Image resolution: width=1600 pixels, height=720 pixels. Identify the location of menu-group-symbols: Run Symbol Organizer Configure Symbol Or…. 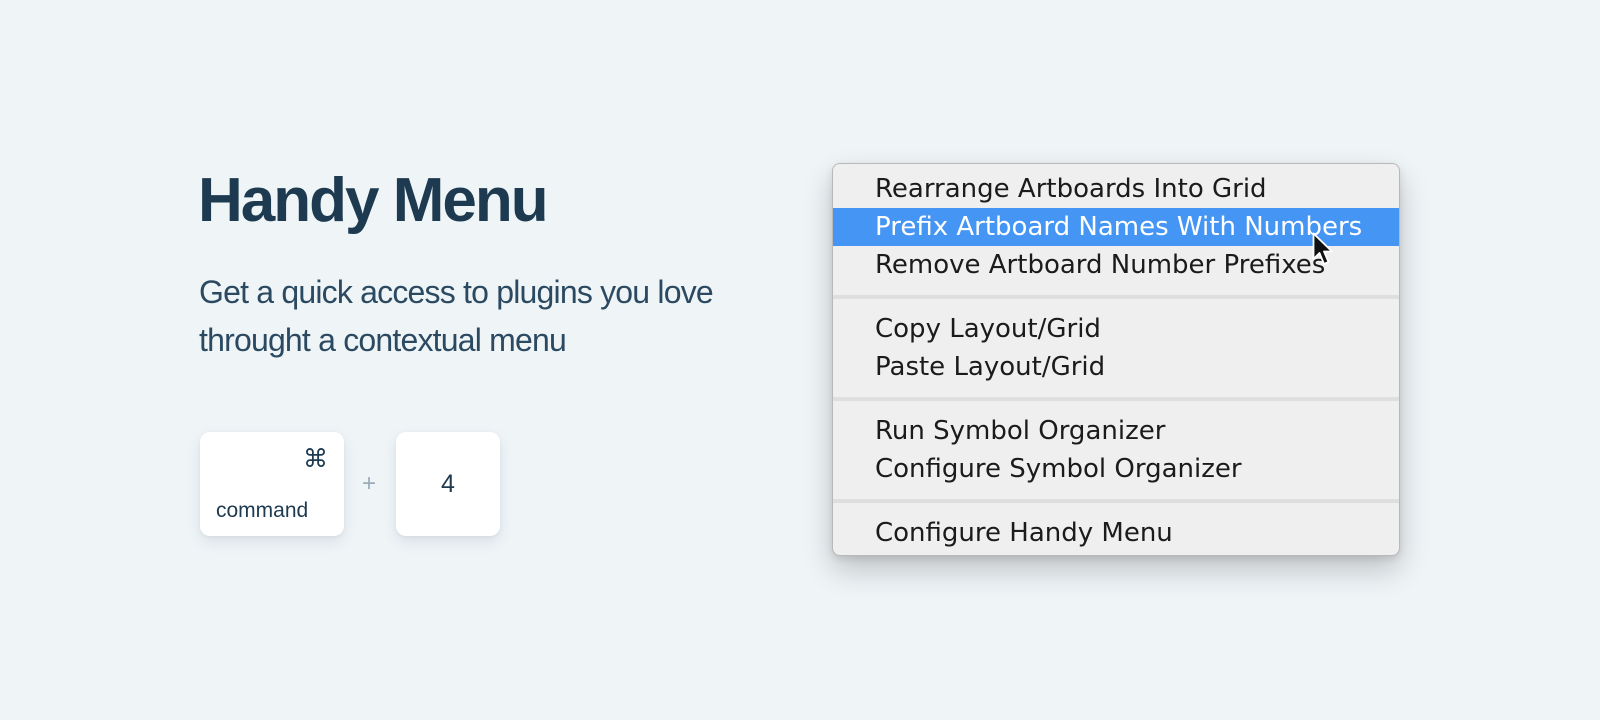
(1116, 450).